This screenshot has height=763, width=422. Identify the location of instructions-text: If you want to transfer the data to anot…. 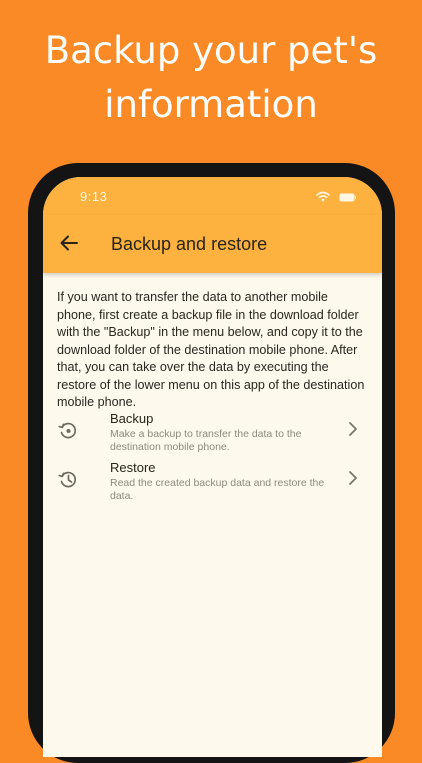
(211, 349).